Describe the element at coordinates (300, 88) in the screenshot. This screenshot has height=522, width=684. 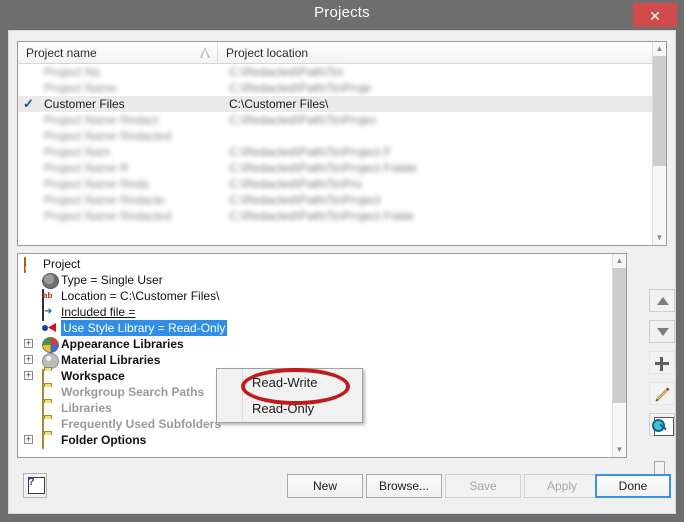
I see `cell-project-location: C:\Redacted\Path\To\Proje` at that location.